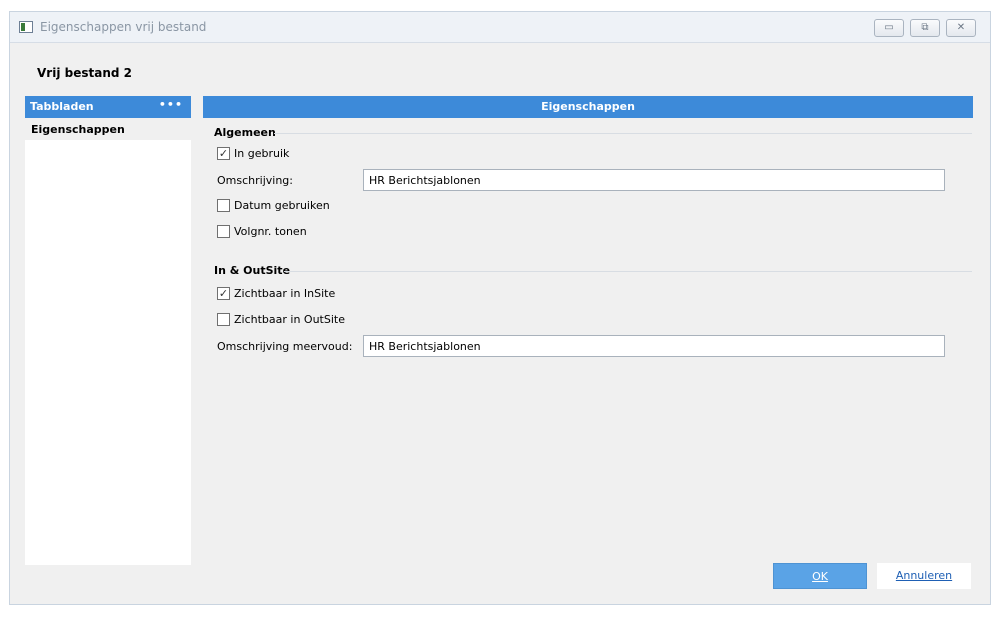 This screenshot has height=617, width=1000. I want to click on omschrijving-field: HR Berichtsjablonen, so click(654, 180).